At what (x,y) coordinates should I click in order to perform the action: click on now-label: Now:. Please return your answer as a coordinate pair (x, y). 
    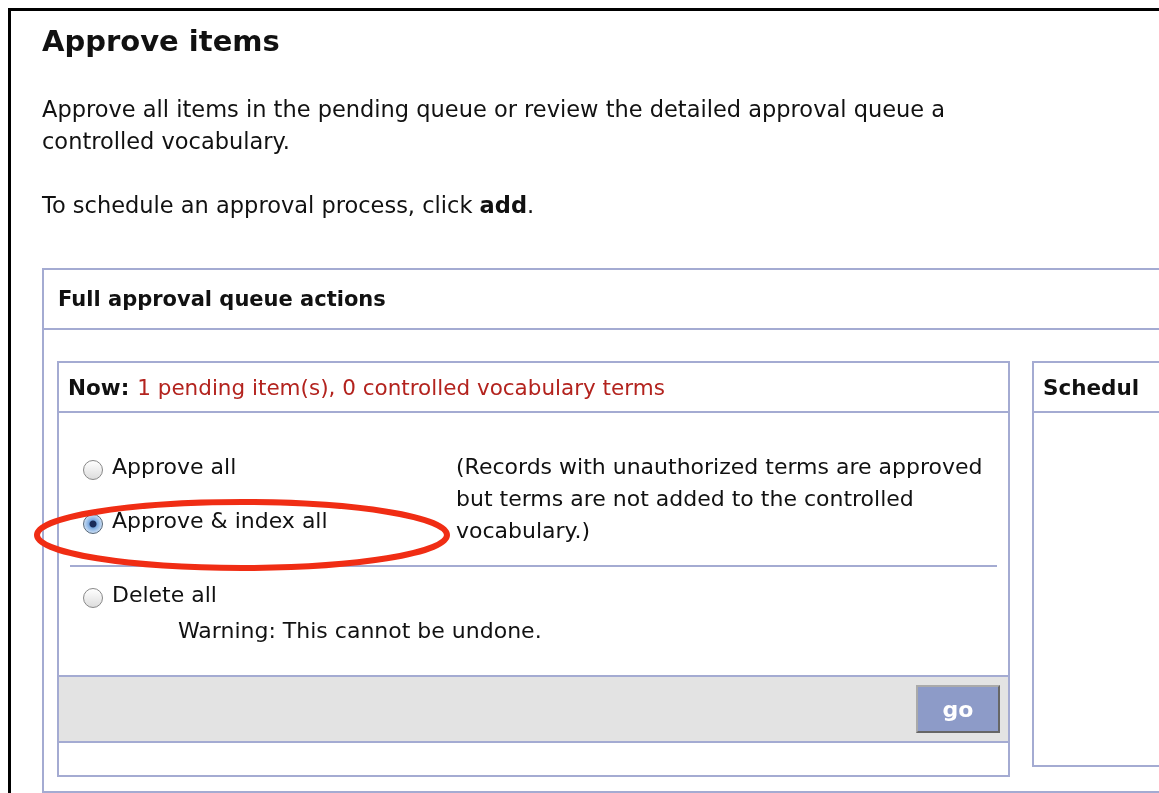
    Looking at the image, I should click on (99, 387).